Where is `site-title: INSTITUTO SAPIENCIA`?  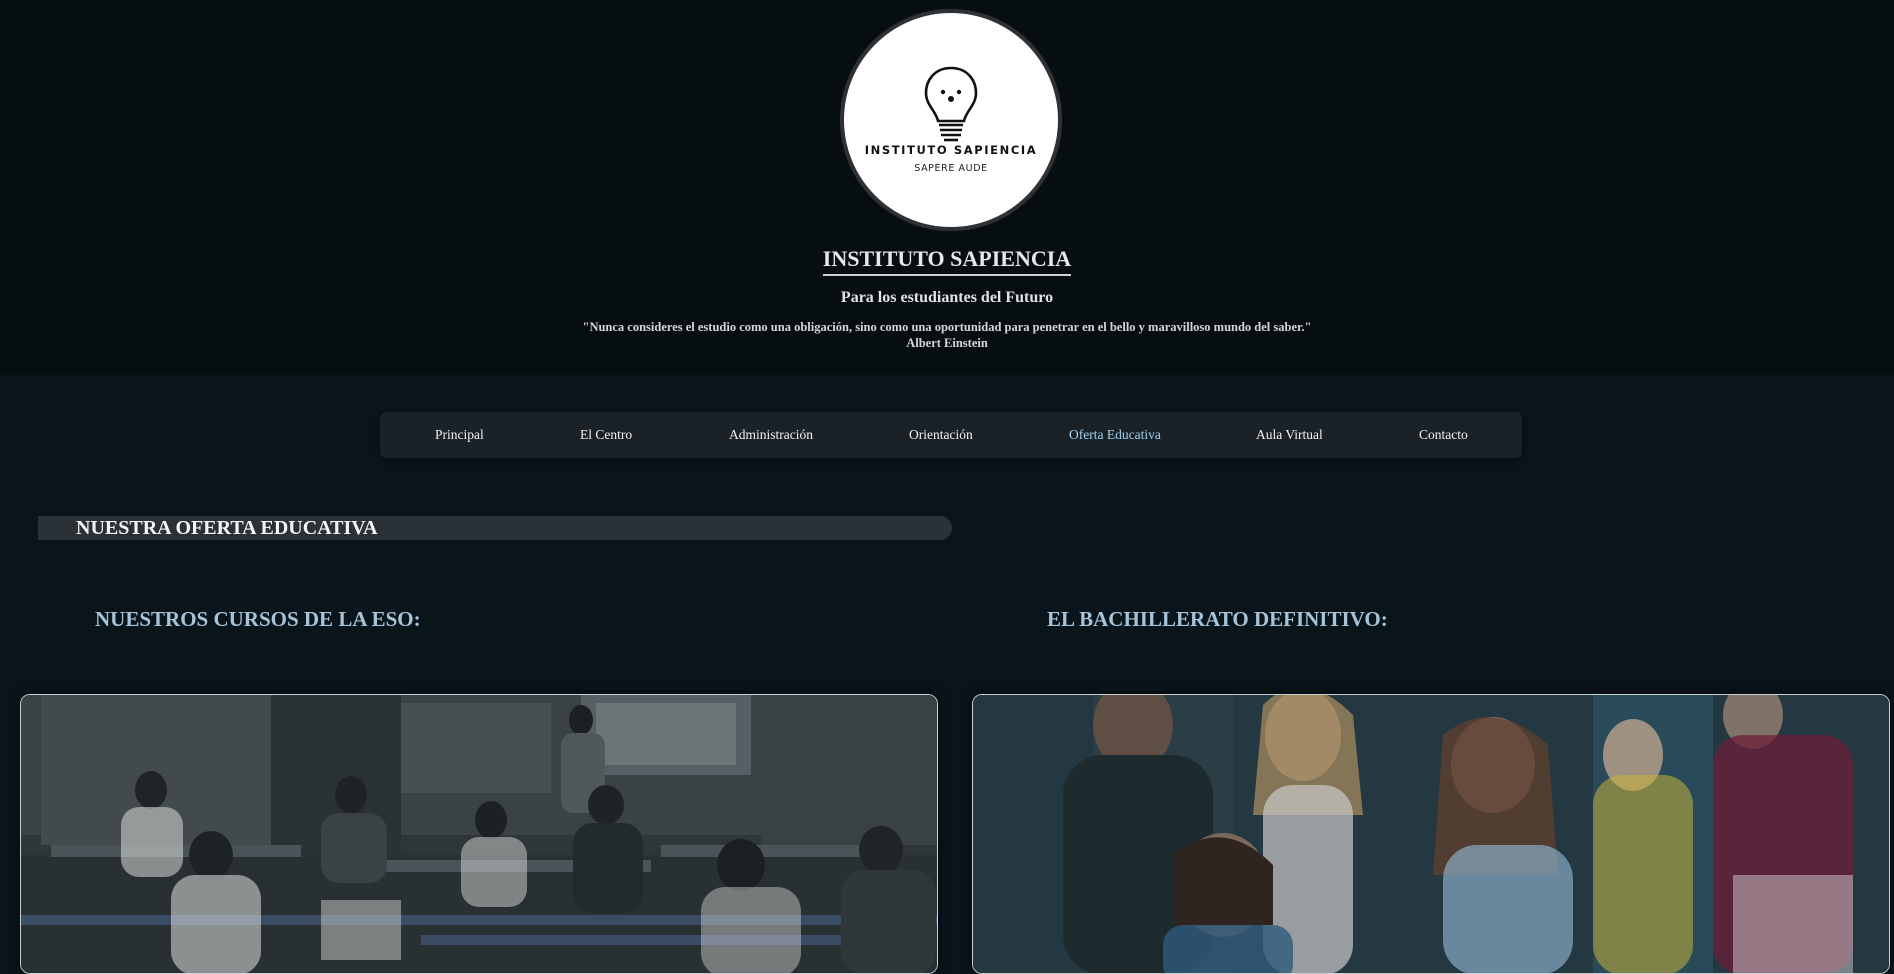 site-title: INSTITUTO SAPIENCIA is located at coordinates (947, 261).